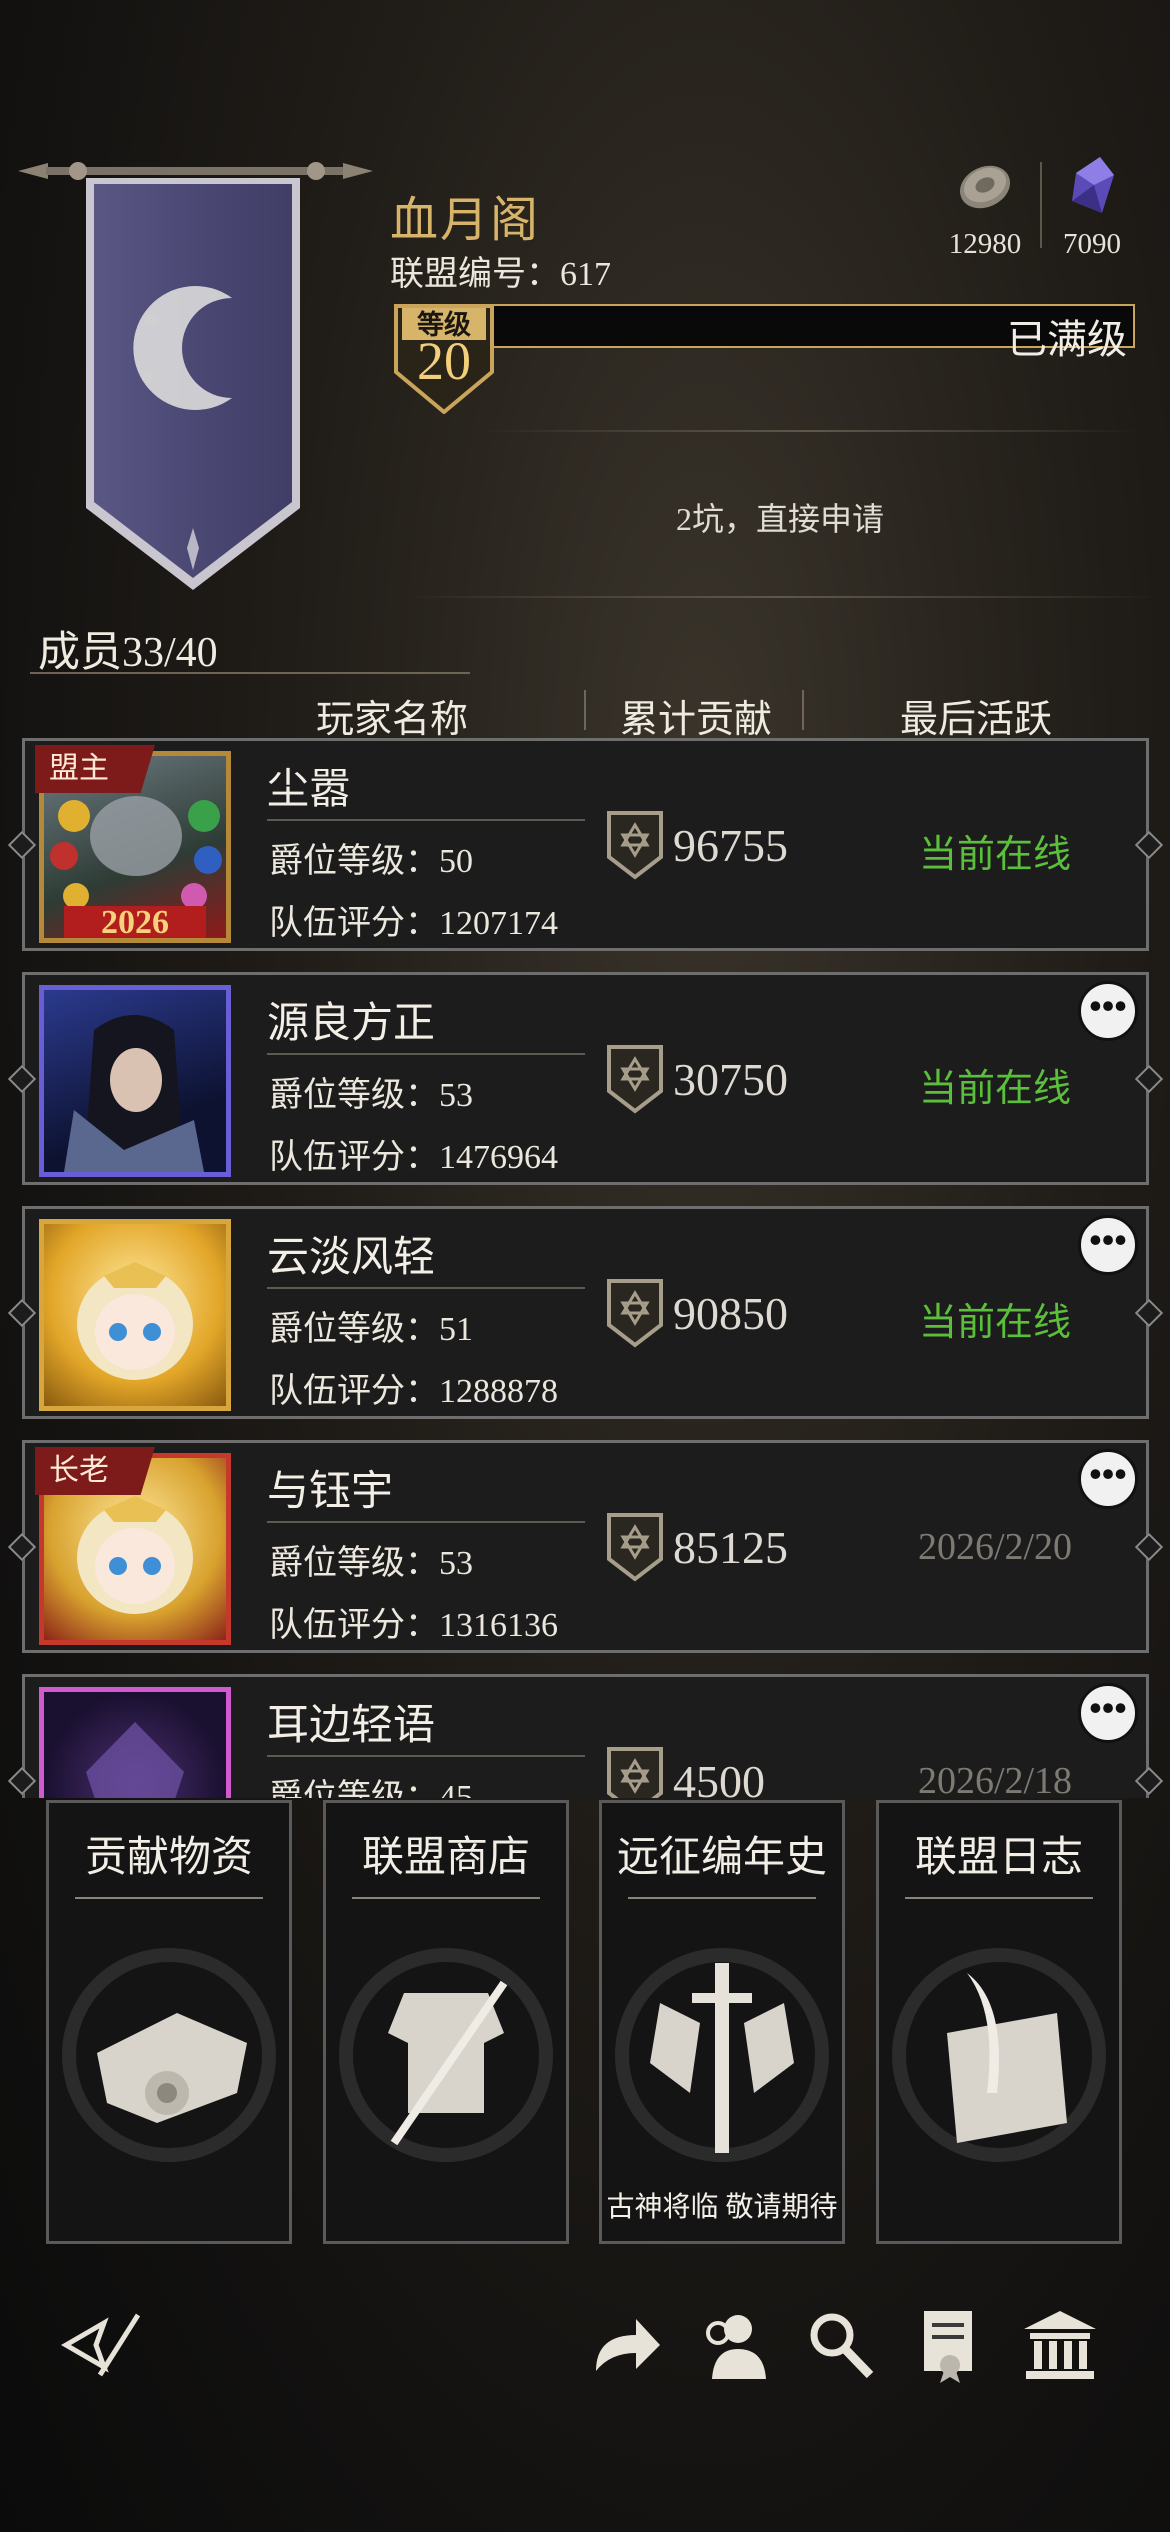 This screenshot has height=2532, width=1170. Describe the element at coordinates (999, 2055) in the screenshot. I see `quill-paper-icon` at that location.